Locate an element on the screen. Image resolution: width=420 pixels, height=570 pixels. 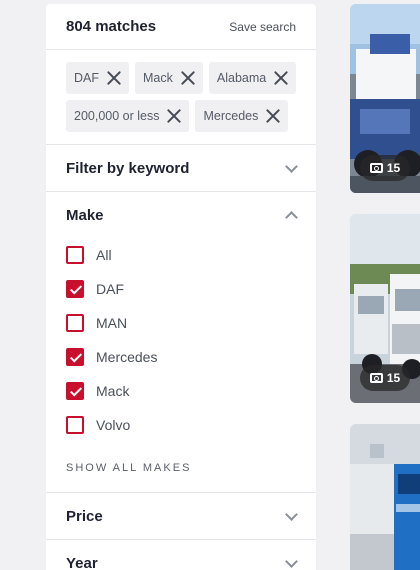
keyword-section-toggle: Filter by keyword is located at coordinates (181, 168).